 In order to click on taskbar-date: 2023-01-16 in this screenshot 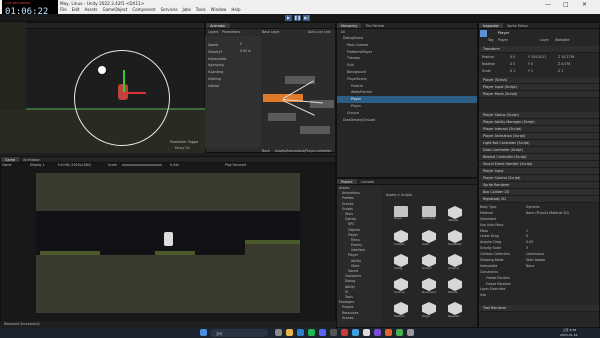, I will do `click(568, 335)`.